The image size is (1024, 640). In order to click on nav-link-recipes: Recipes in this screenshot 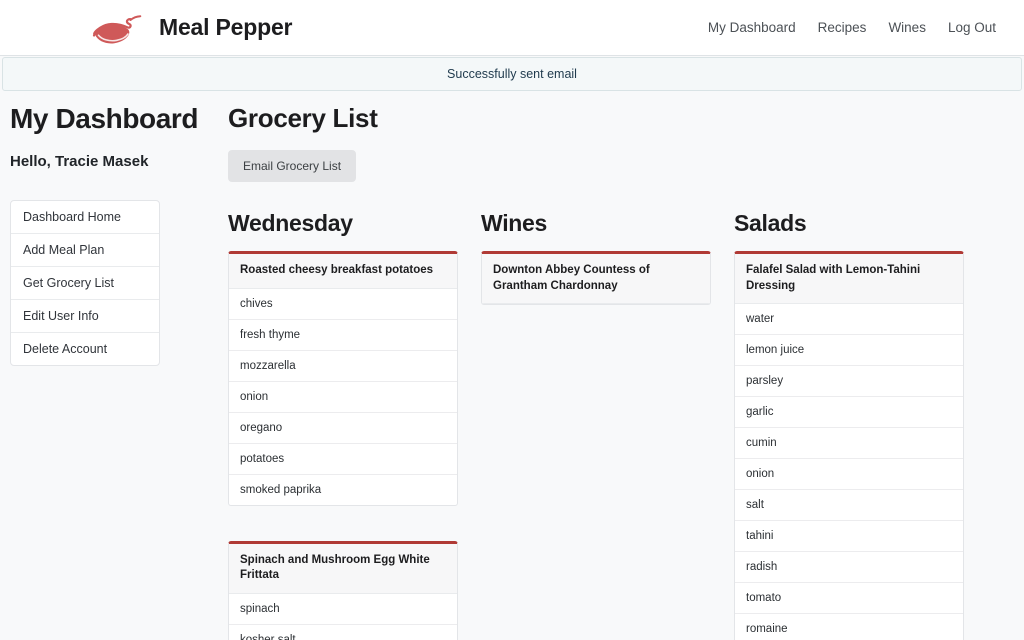, I will do `click(842, 27)`.